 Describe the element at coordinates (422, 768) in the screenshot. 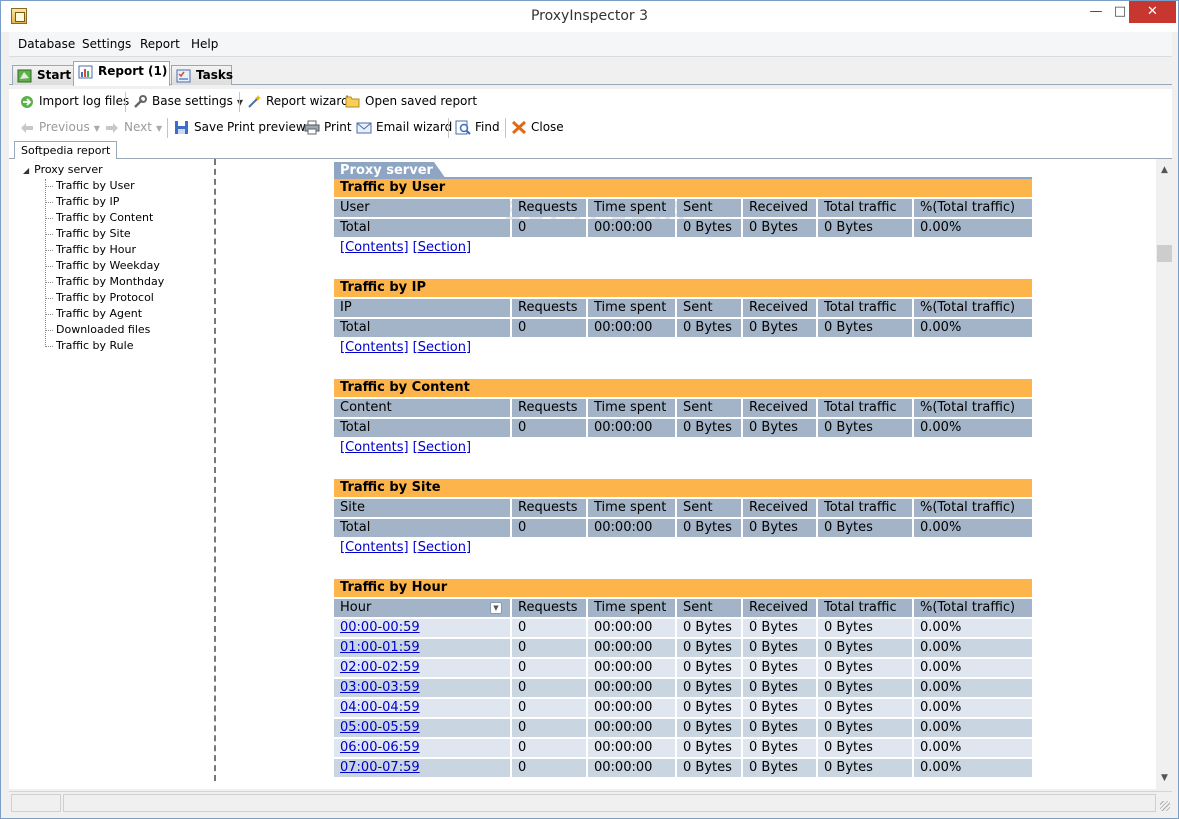

I see `hour-link: 07:00-07:59` at that location.